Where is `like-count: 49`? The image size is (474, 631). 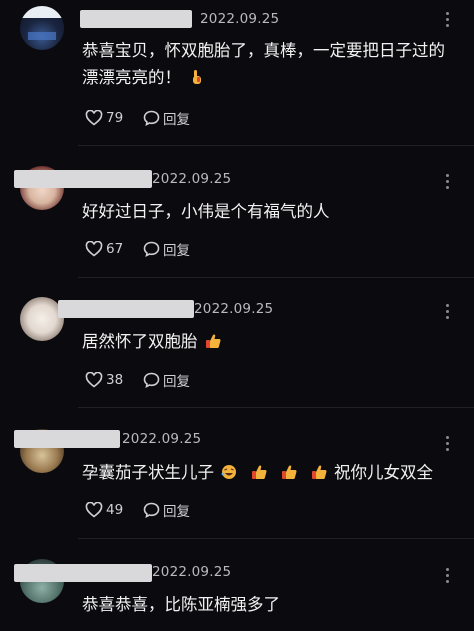
like-count: 49 is located at coordinates (115, 510).